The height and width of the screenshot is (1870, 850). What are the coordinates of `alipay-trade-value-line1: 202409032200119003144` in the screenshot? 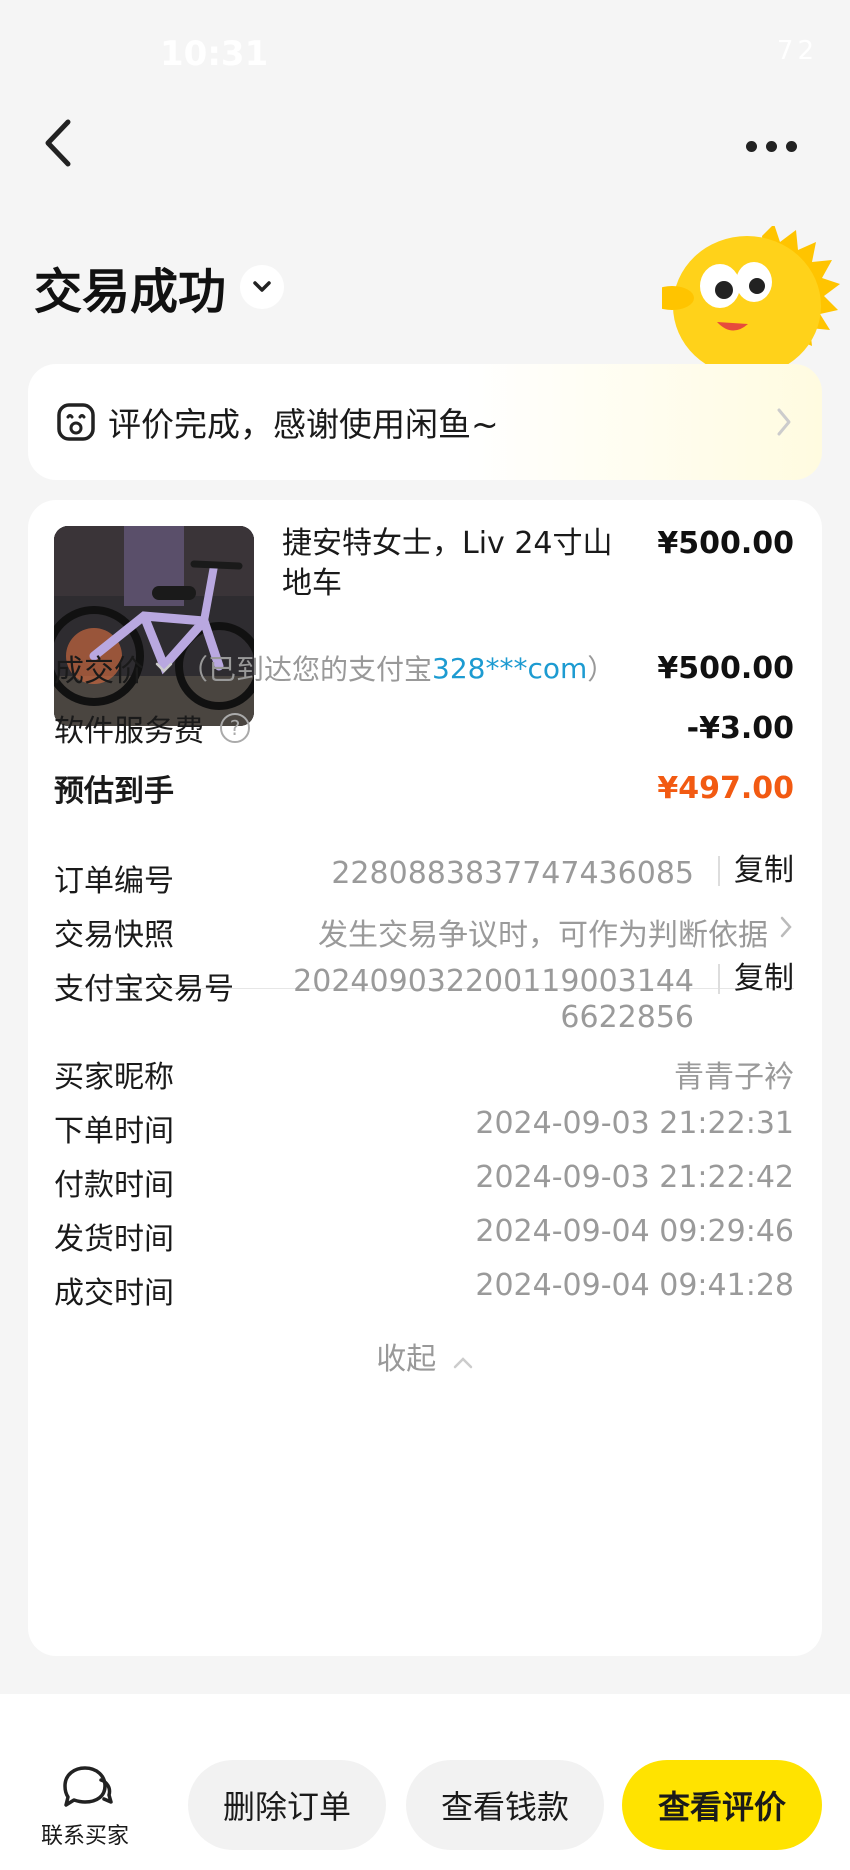 It's located at (493, 981).